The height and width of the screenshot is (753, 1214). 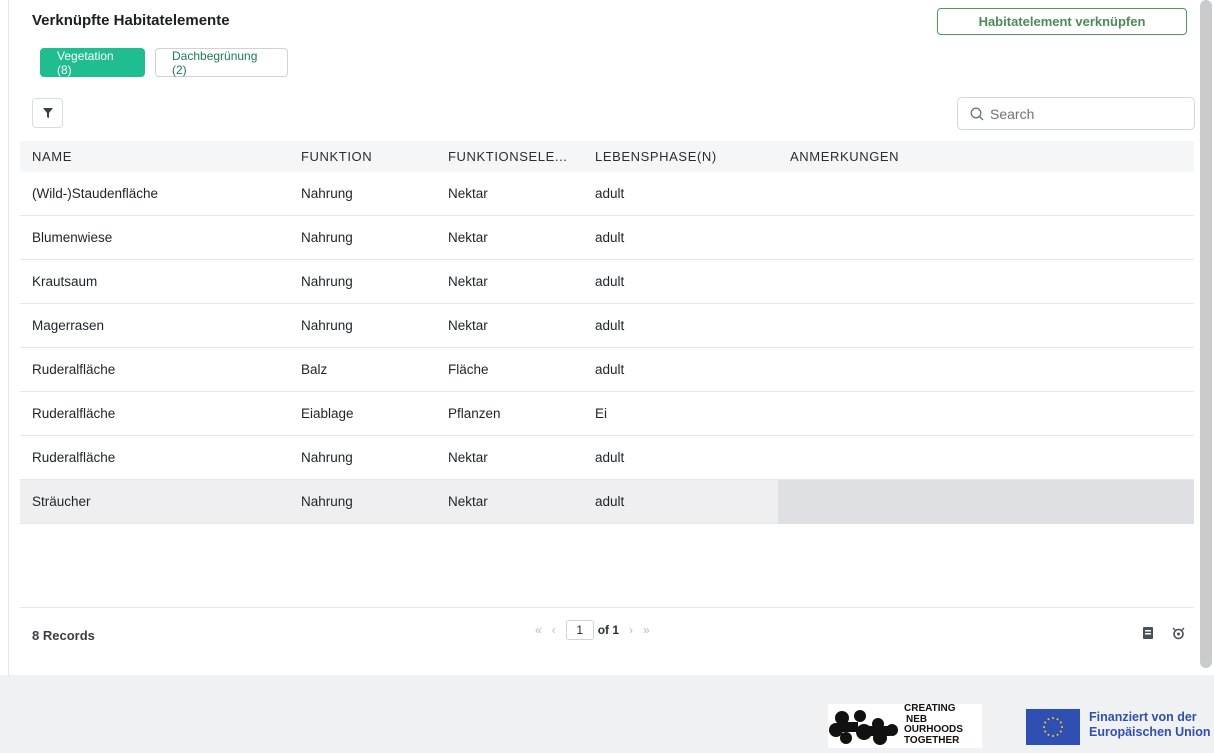 I want to click on last-page-button: », so click(x=646, y=630).